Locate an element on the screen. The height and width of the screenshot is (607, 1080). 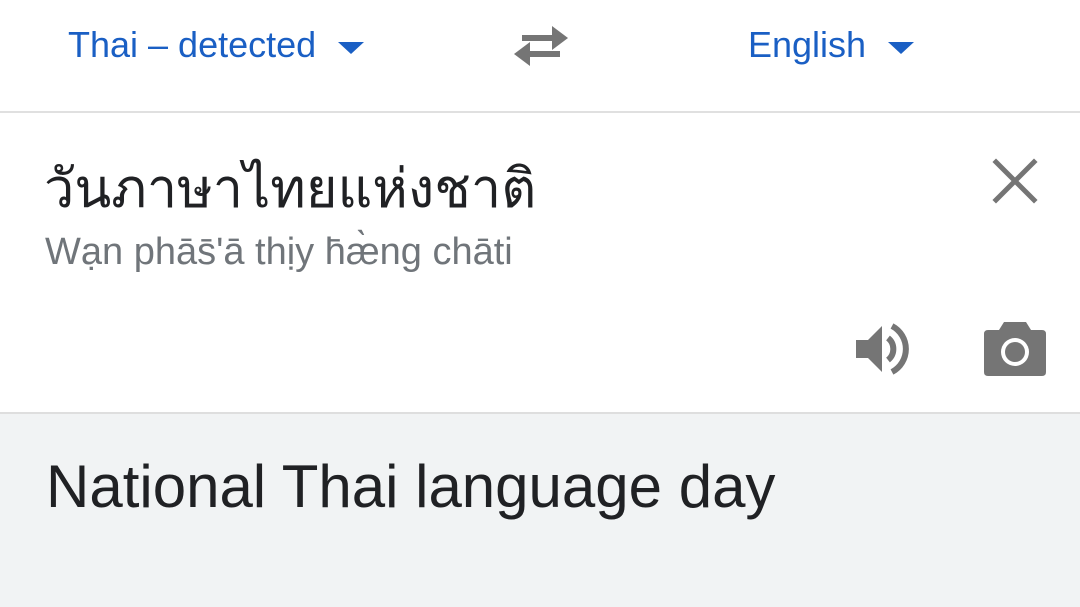
source-language-selector: Thai – detected is located at coordinates (216, 45).